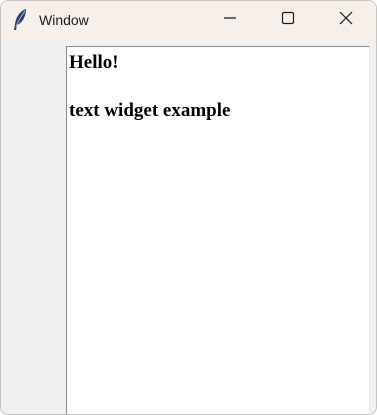  I want to click on feather-icon, so click(21, 20).